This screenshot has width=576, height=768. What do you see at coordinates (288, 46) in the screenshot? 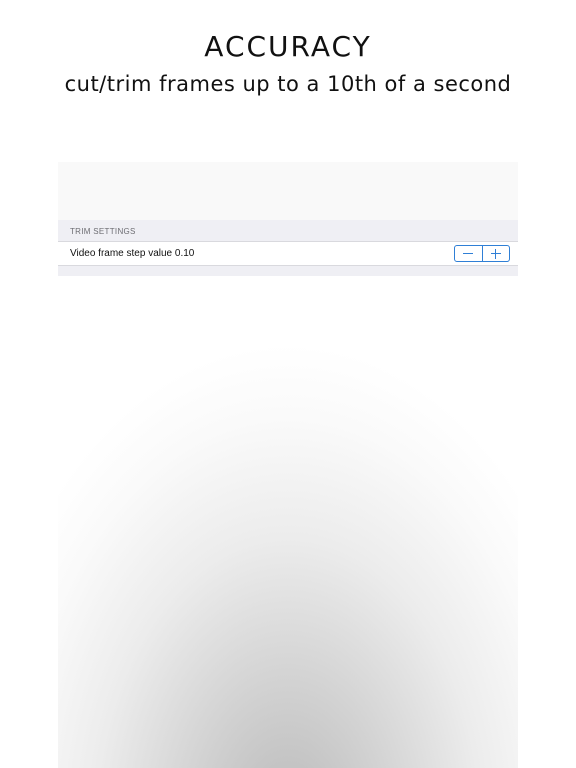
I see `promo-title: ACCURACY` at bounding box center [288, 46].